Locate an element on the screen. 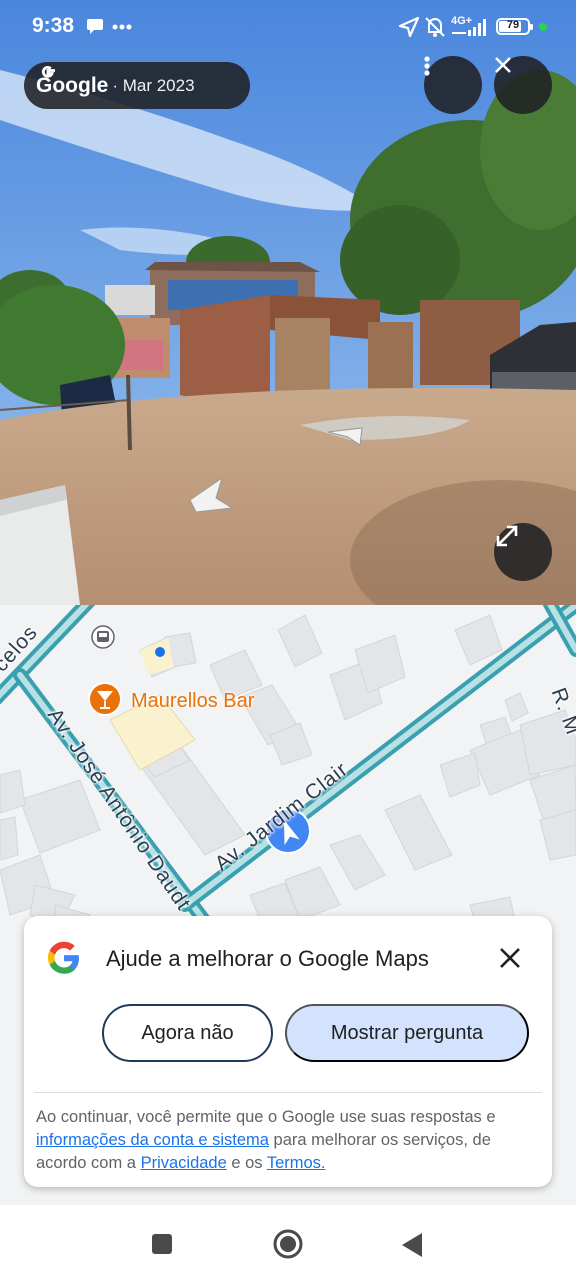 The image size is (576, 1280). home-circle-icon is located at coordinates (288, 1244).